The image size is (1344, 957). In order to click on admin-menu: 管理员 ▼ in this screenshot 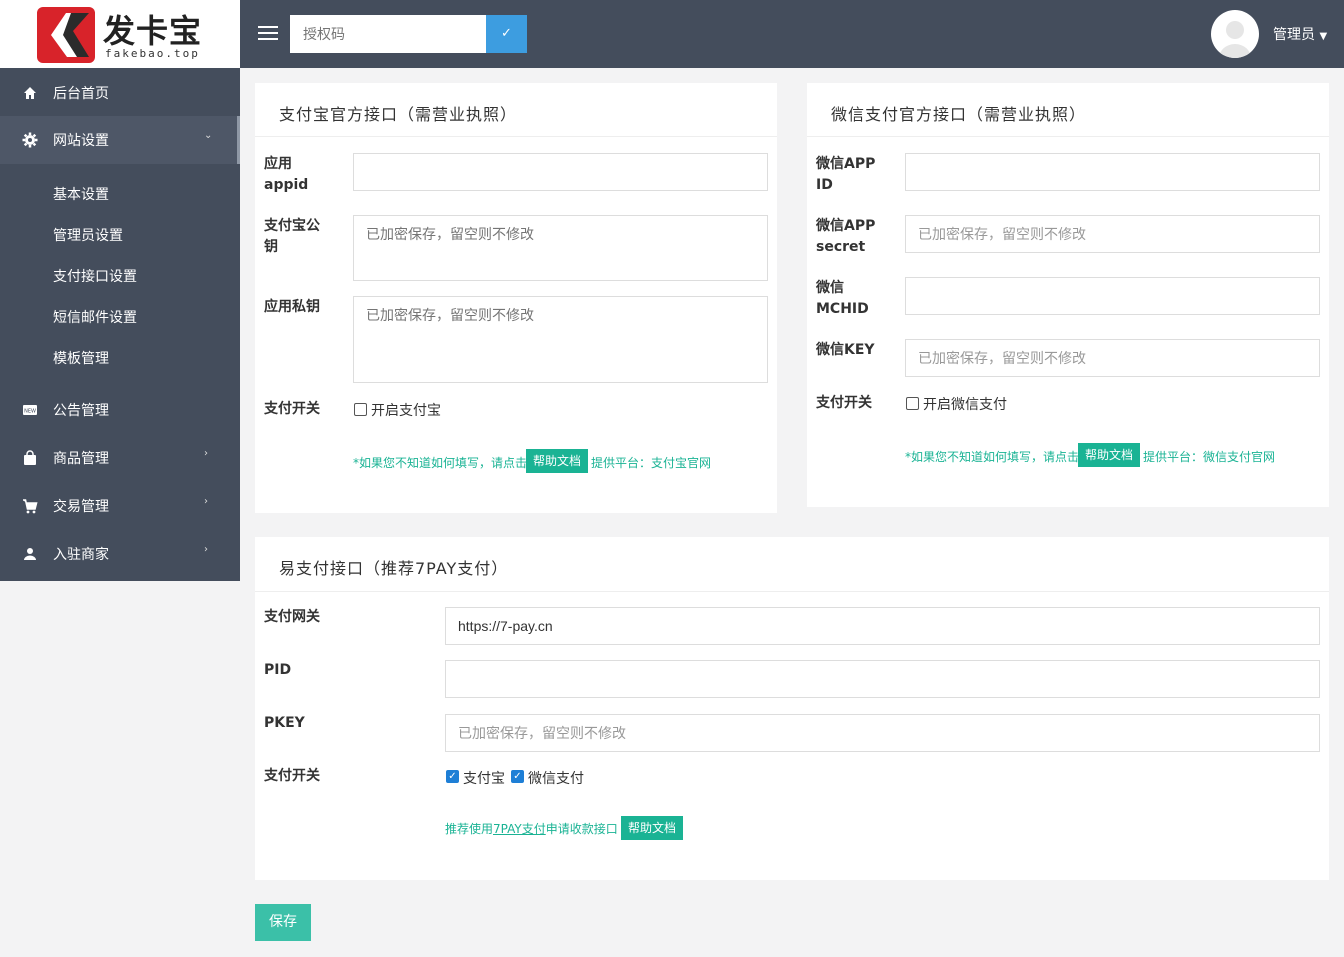, I will do `click(1300, 34)`.